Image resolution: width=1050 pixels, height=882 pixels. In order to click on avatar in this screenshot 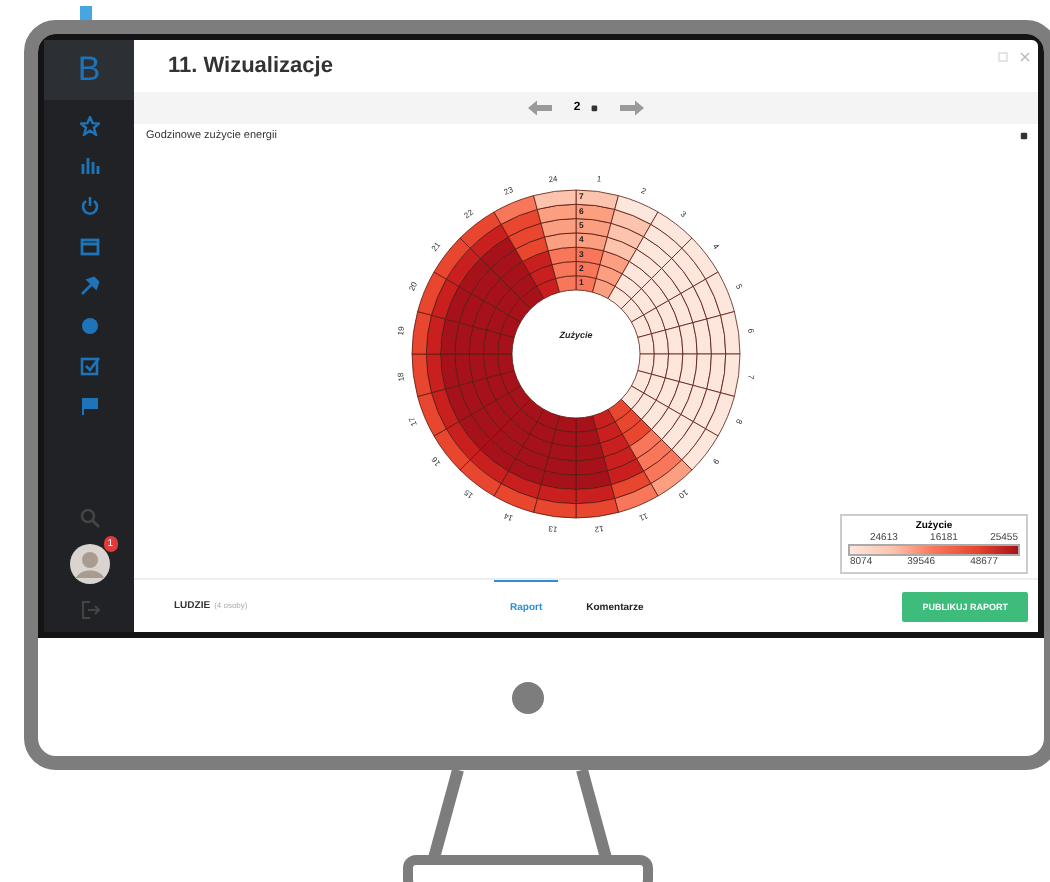, I will do `click(89, 564)`.